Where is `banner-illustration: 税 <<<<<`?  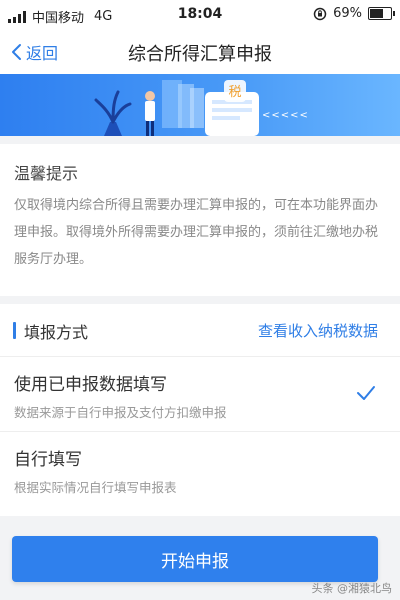 banner-illustration: 税 <<<<< is located at coordinates (201, 108).